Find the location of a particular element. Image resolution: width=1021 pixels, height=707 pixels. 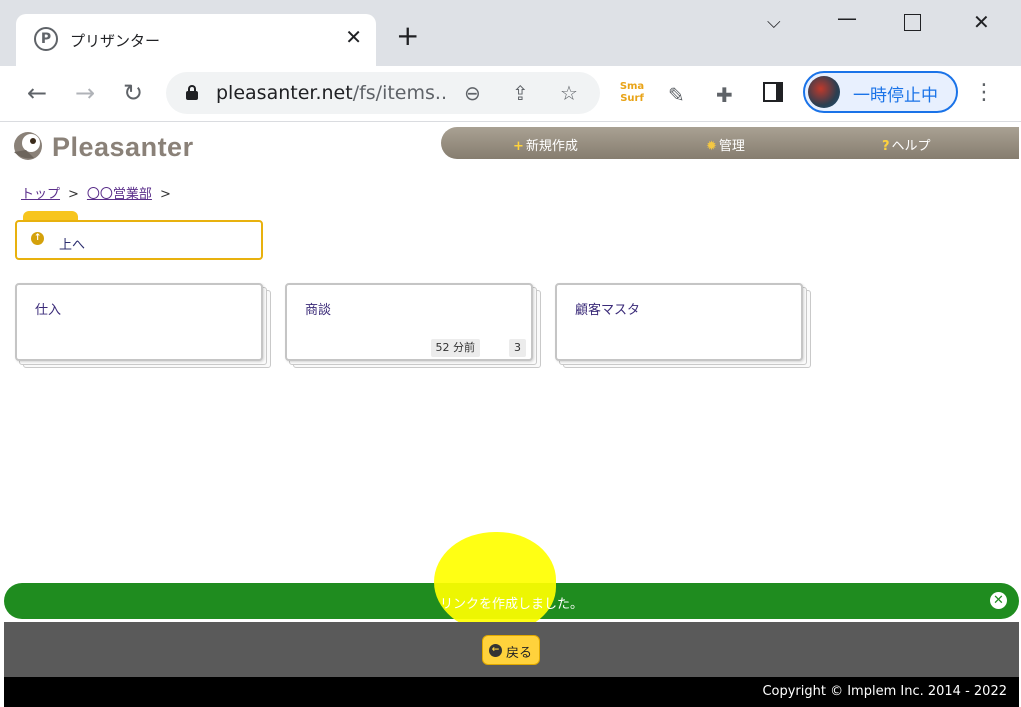

puzzle-icon: ✚ is located at coordinates (724, 95).